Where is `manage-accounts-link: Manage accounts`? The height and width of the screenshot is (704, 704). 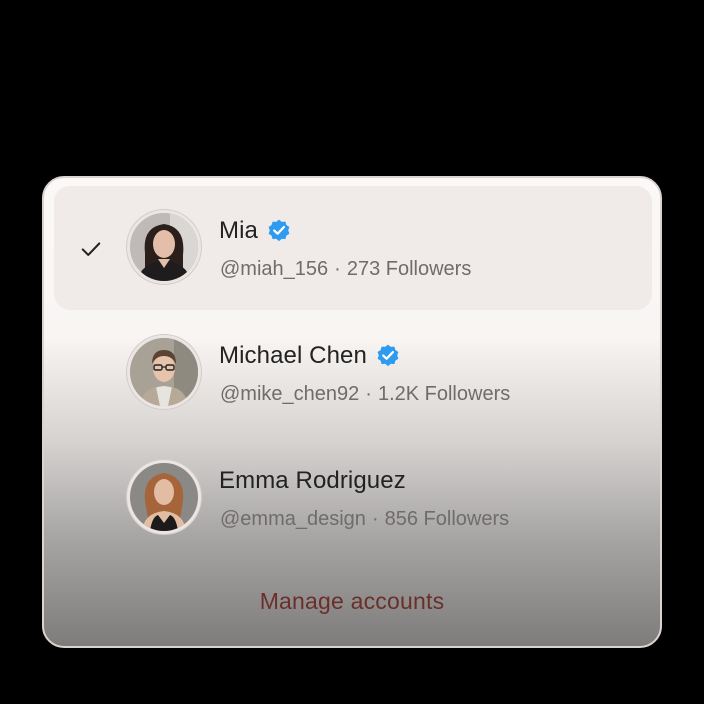 manage-accounts-link: Manage accounts is located at coordinates (352, 601).